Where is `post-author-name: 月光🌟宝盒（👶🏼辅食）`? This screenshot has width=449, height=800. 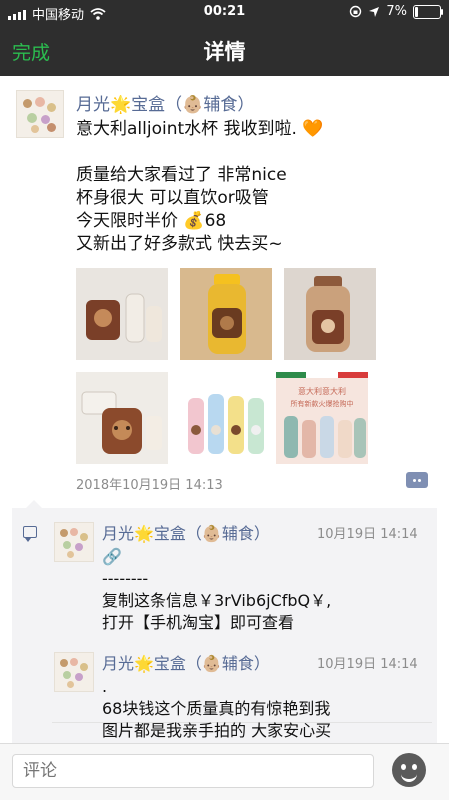 post-author-name: 月光🌟宝盒（👶🏼辅食） is located at coordinates (165, 102).